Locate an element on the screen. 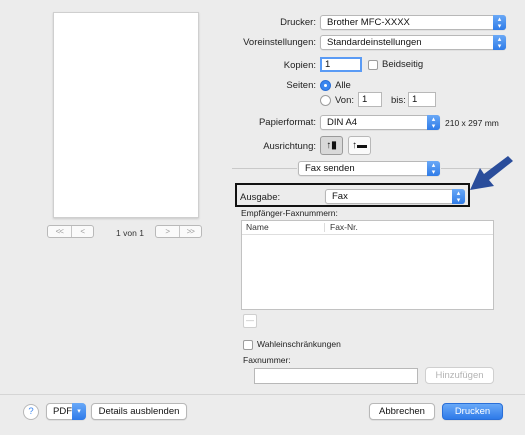 The image size is (525, 435). paper-value: DIN A4 is located at coordinates (342, 122).